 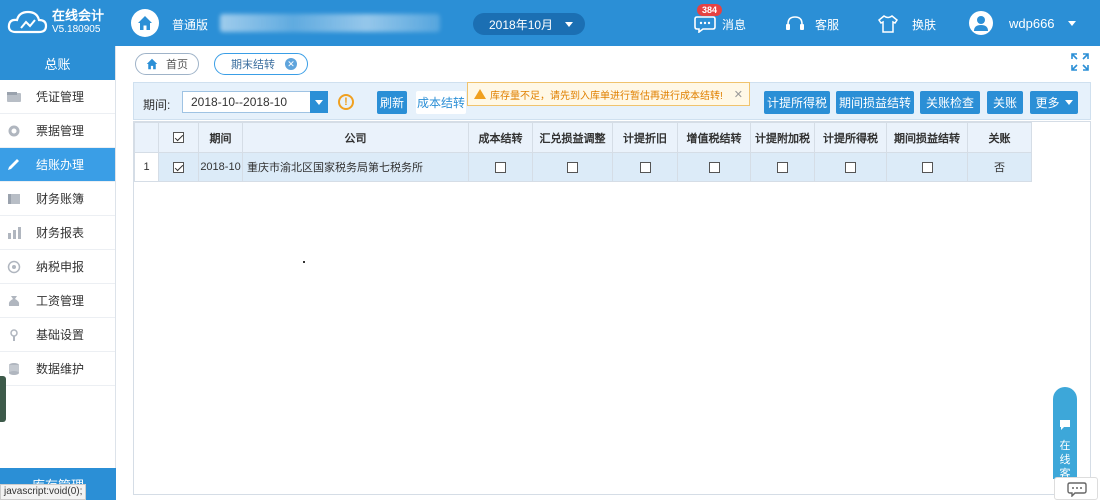 I want to click on pencil-icon, so click(x=13, y=164).